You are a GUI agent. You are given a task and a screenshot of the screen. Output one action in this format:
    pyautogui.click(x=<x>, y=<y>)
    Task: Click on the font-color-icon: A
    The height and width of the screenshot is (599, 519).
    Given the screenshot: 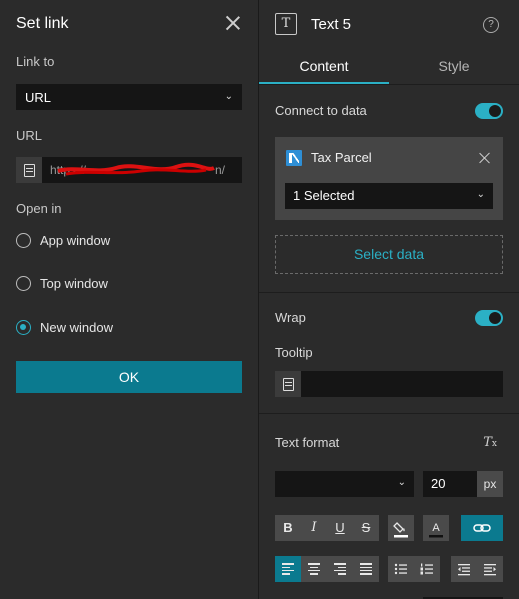 What is the action you would take?
    pyautogui.click(x=436, y=528)
    